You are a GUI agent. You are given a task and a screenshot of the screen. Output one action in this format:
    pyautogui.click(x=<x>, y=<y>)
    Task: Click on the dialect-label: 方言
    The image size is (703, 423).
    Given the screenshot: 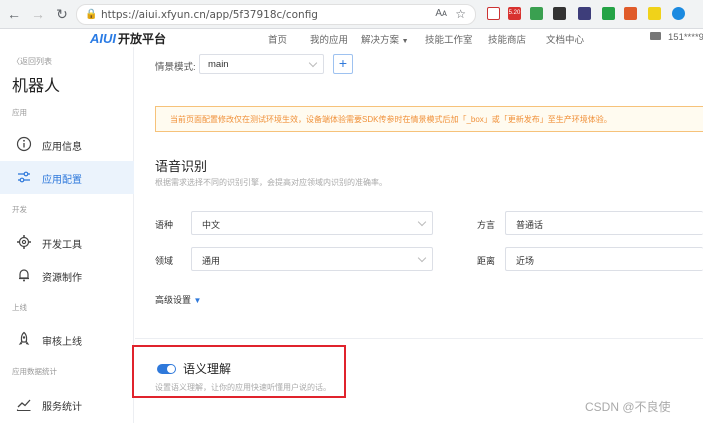 What is the action you would take?
    pyautogui.click(x=486, y=225)
    